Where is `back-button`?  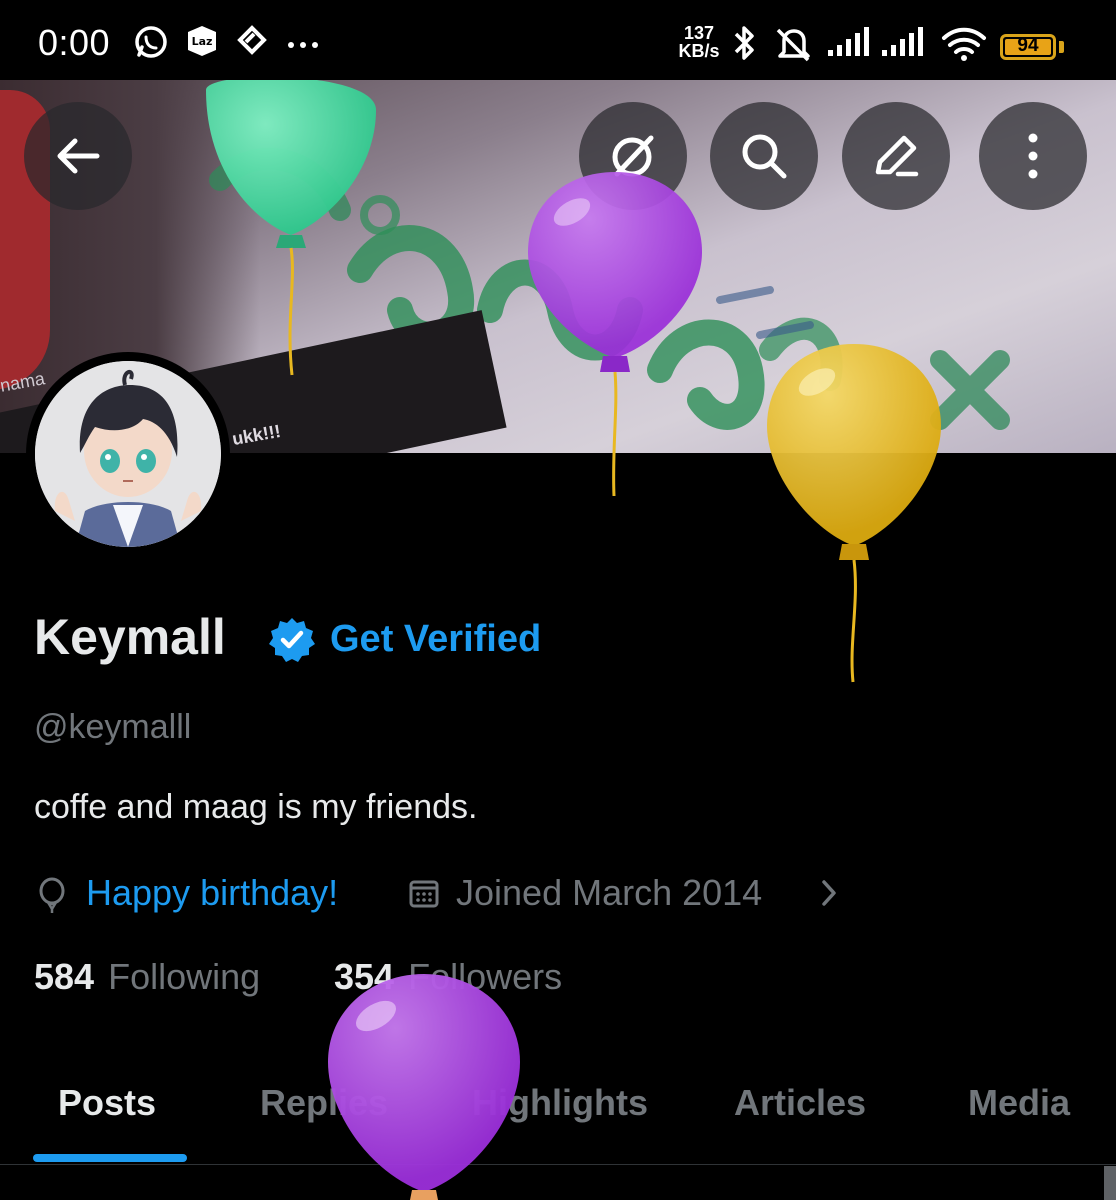 back-button is located at coordinates (78, 156).